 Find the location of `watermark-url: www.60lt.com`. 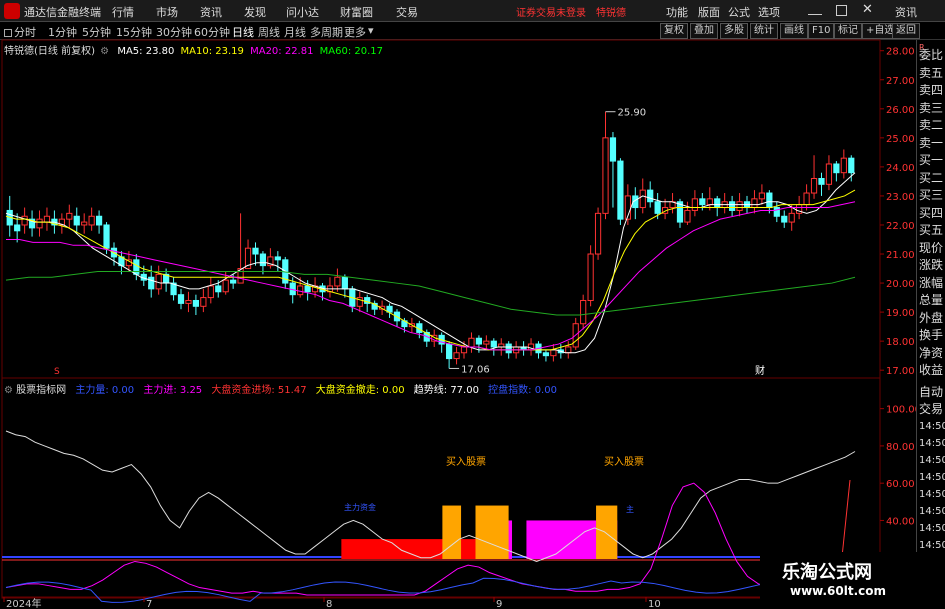

watermark-url: www.60lt.com is located at coordinates (838, 591).